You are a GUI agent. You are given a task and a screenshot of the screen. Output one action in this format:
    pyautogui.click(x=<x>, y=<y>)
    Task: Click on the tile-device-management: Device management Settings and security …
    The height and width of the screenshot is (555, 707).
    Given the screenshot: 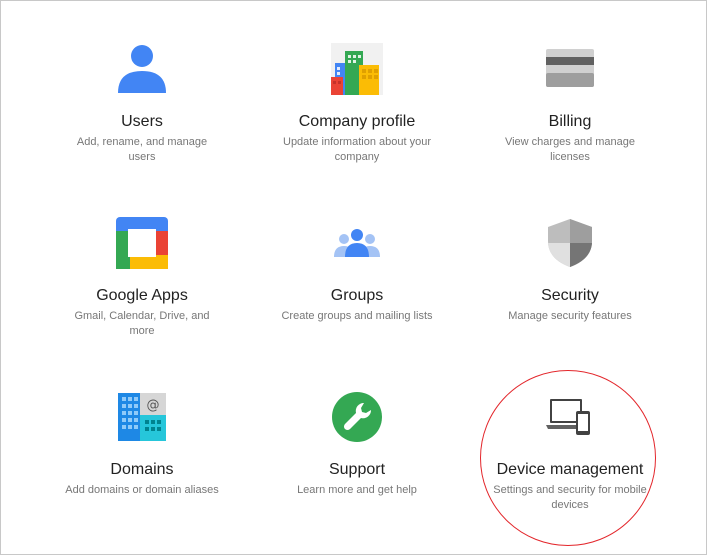 What is the action you would take?
    pyautogui.click(x=570, y=452)
    